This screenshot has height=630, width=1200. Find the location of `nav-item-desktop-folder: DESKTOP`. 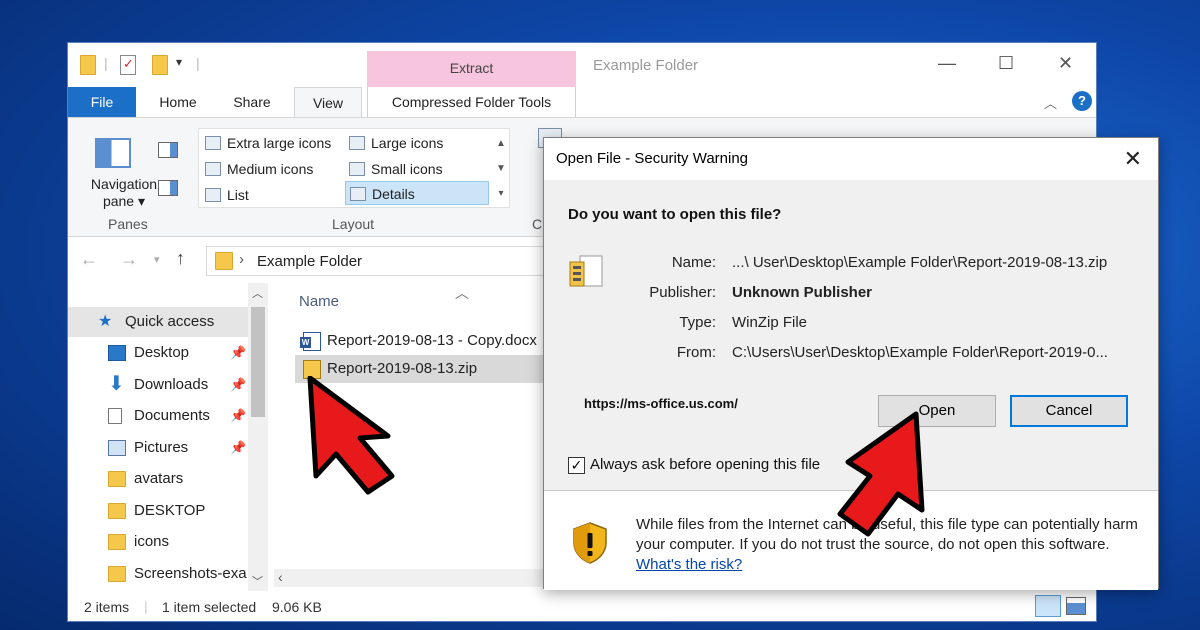

nav-item-desktop-folder: DESKTOP is located at coordinates (158, 511).